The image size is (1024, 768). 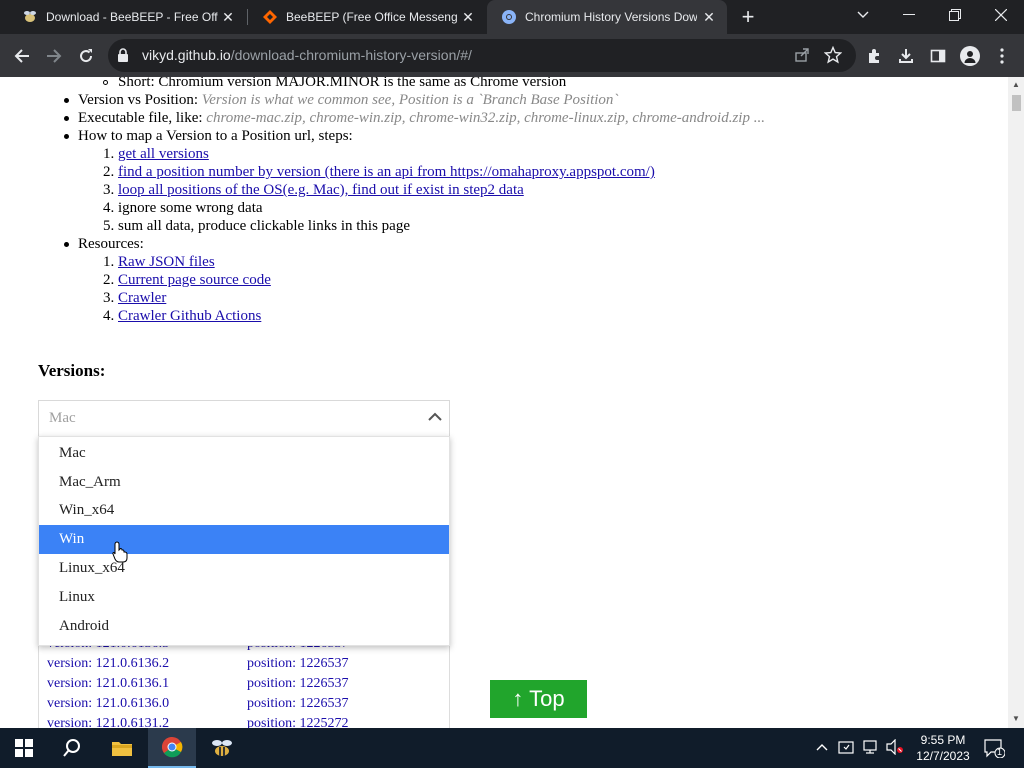 I want to click on versions-heading: Versions:, so click(x=72, y=370).